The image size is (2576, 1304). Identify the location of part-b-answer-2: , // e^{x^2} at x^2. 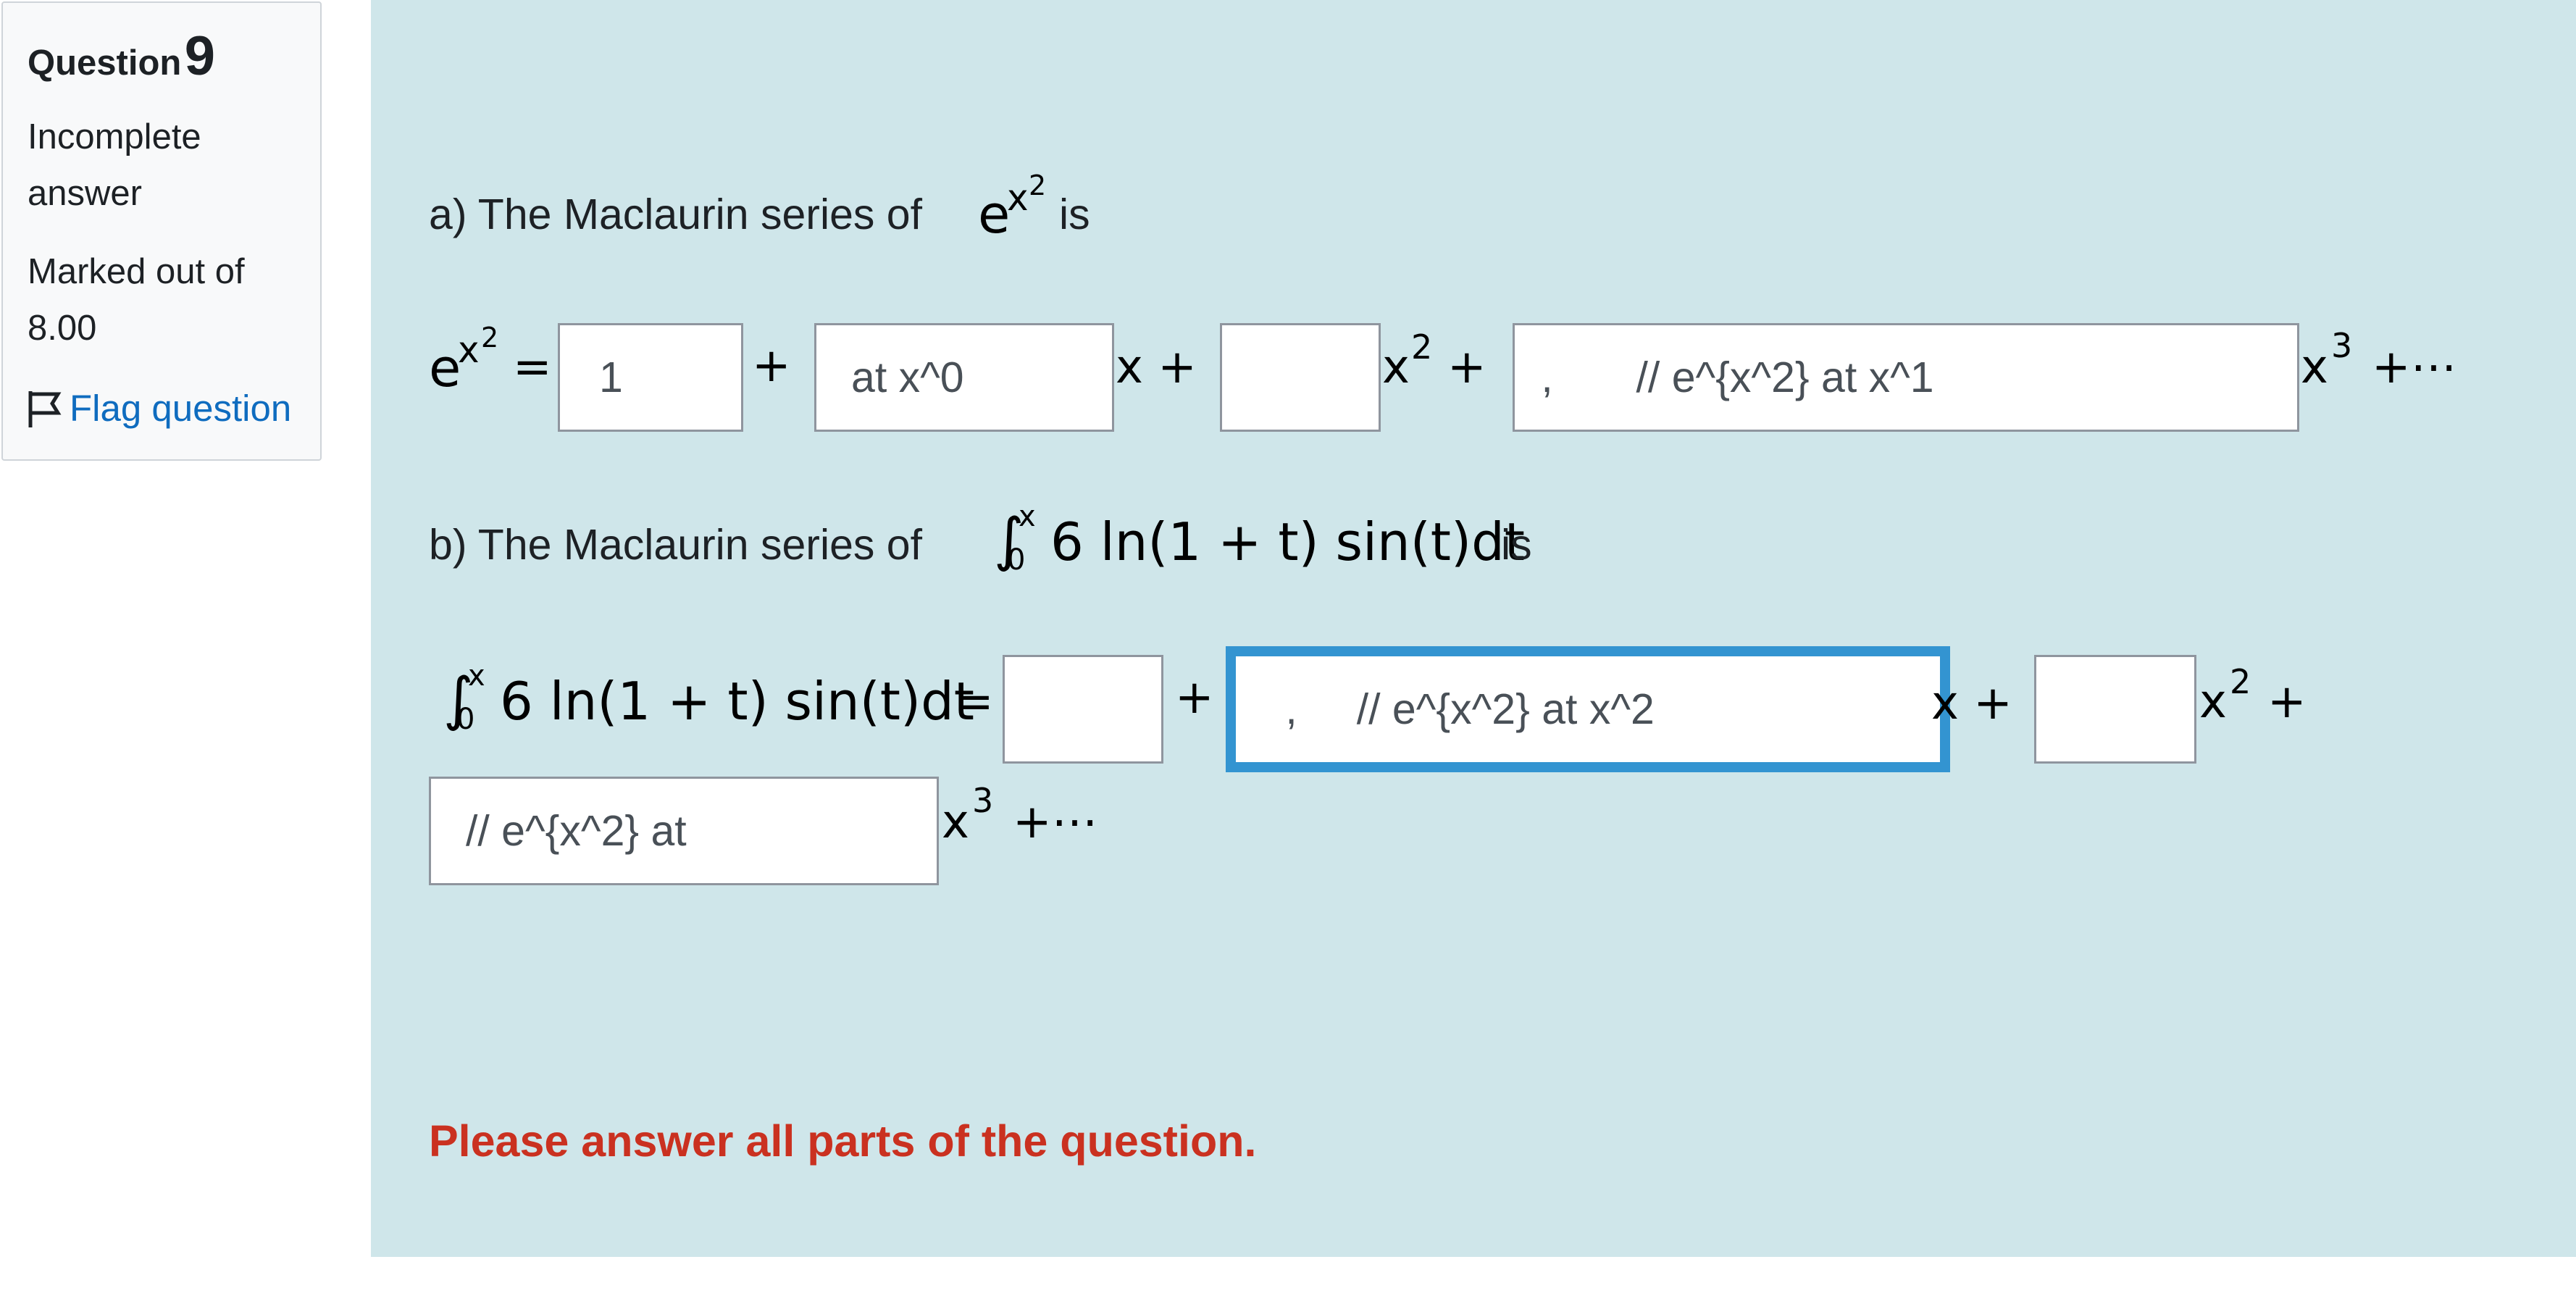
(1588, 709).